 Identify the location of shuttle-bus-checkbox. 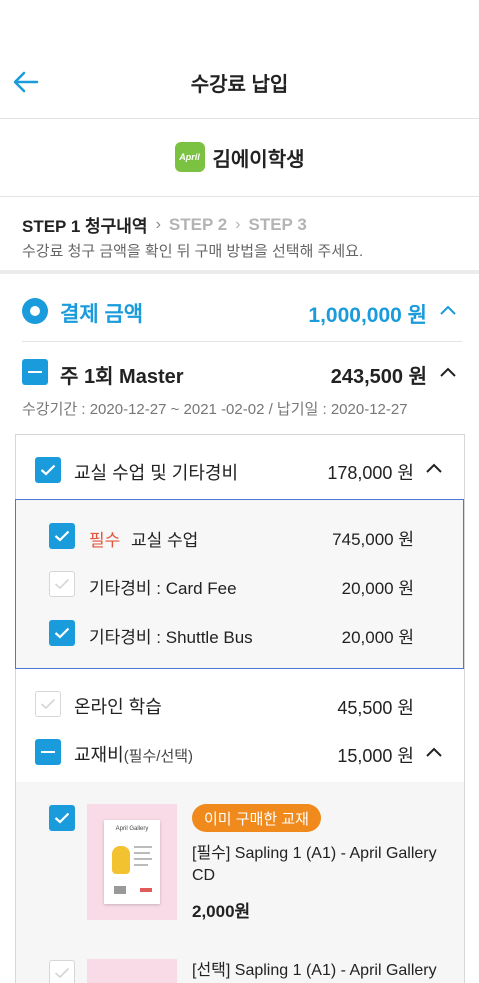
(62, 633).